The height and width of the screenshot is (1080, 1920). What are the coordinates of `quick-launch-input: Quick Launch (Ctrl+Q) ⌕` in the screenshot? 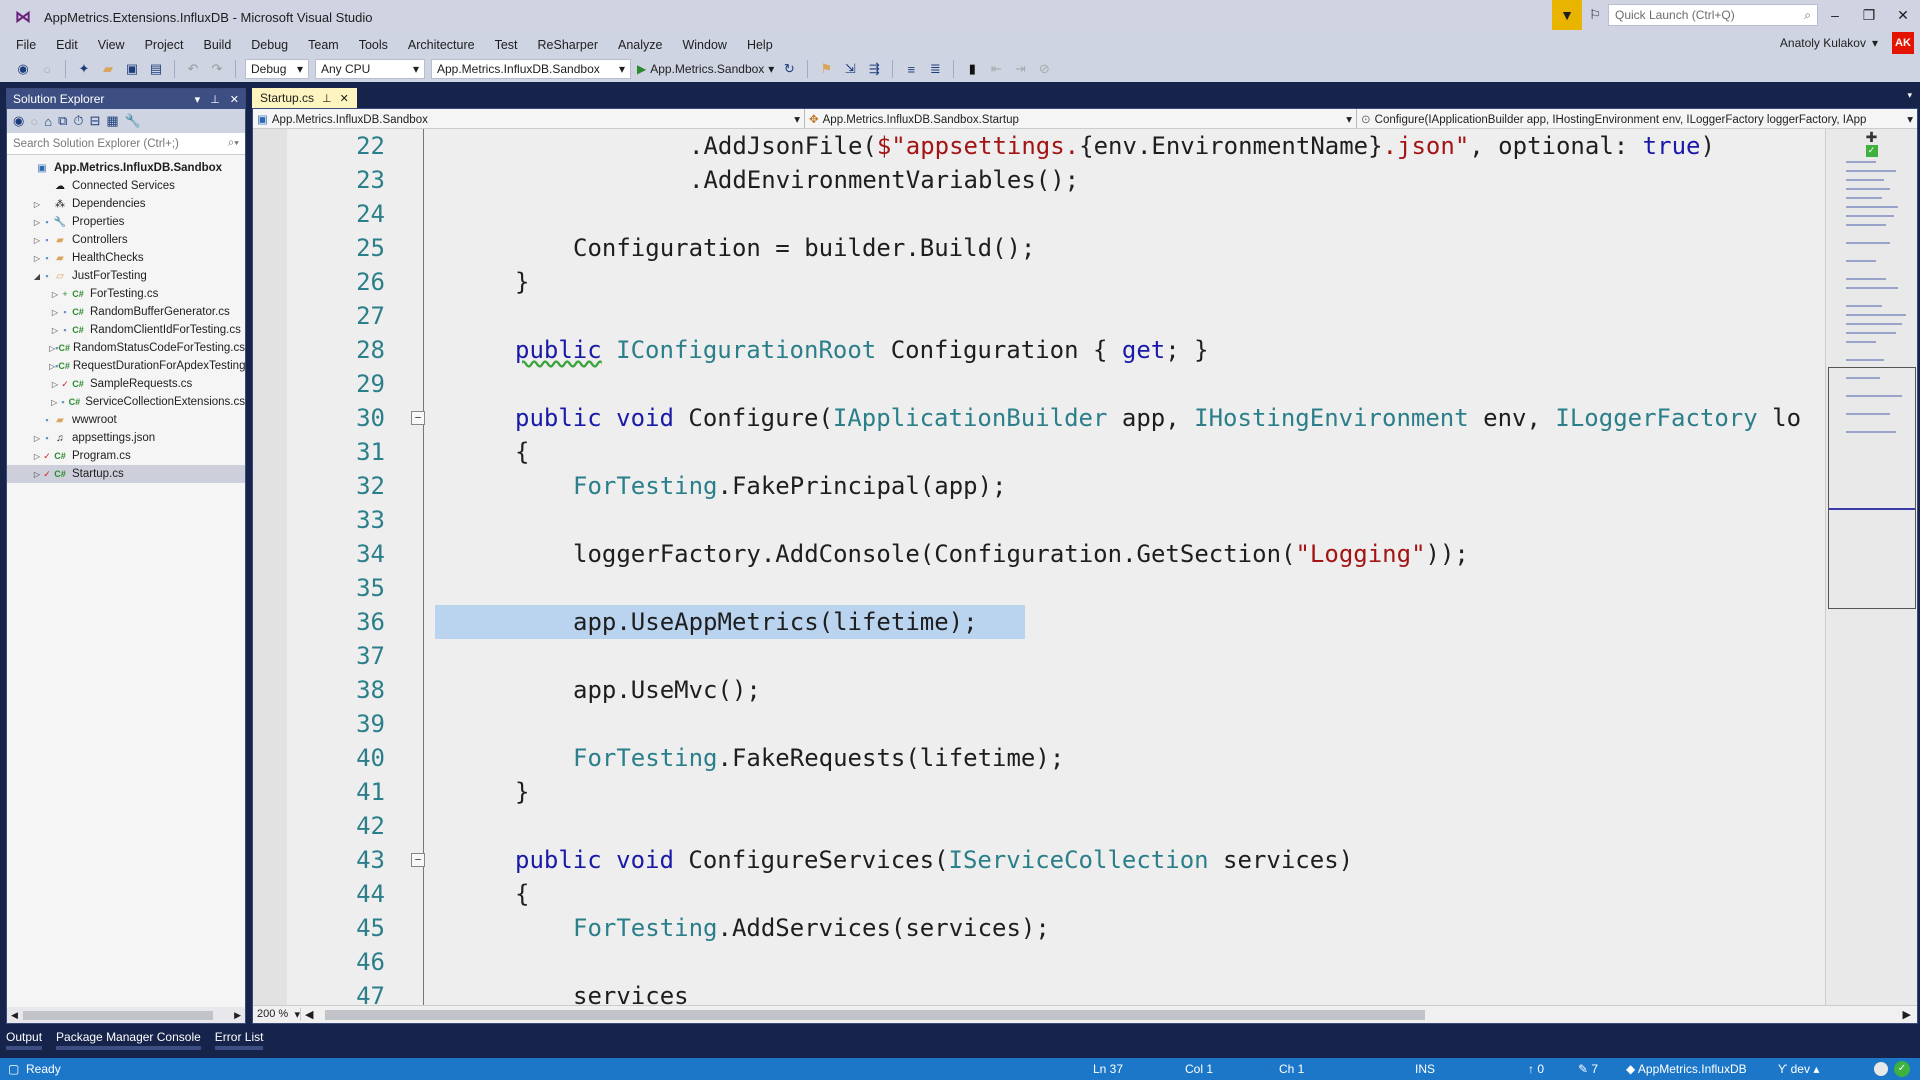 It's located at (1713, 15).